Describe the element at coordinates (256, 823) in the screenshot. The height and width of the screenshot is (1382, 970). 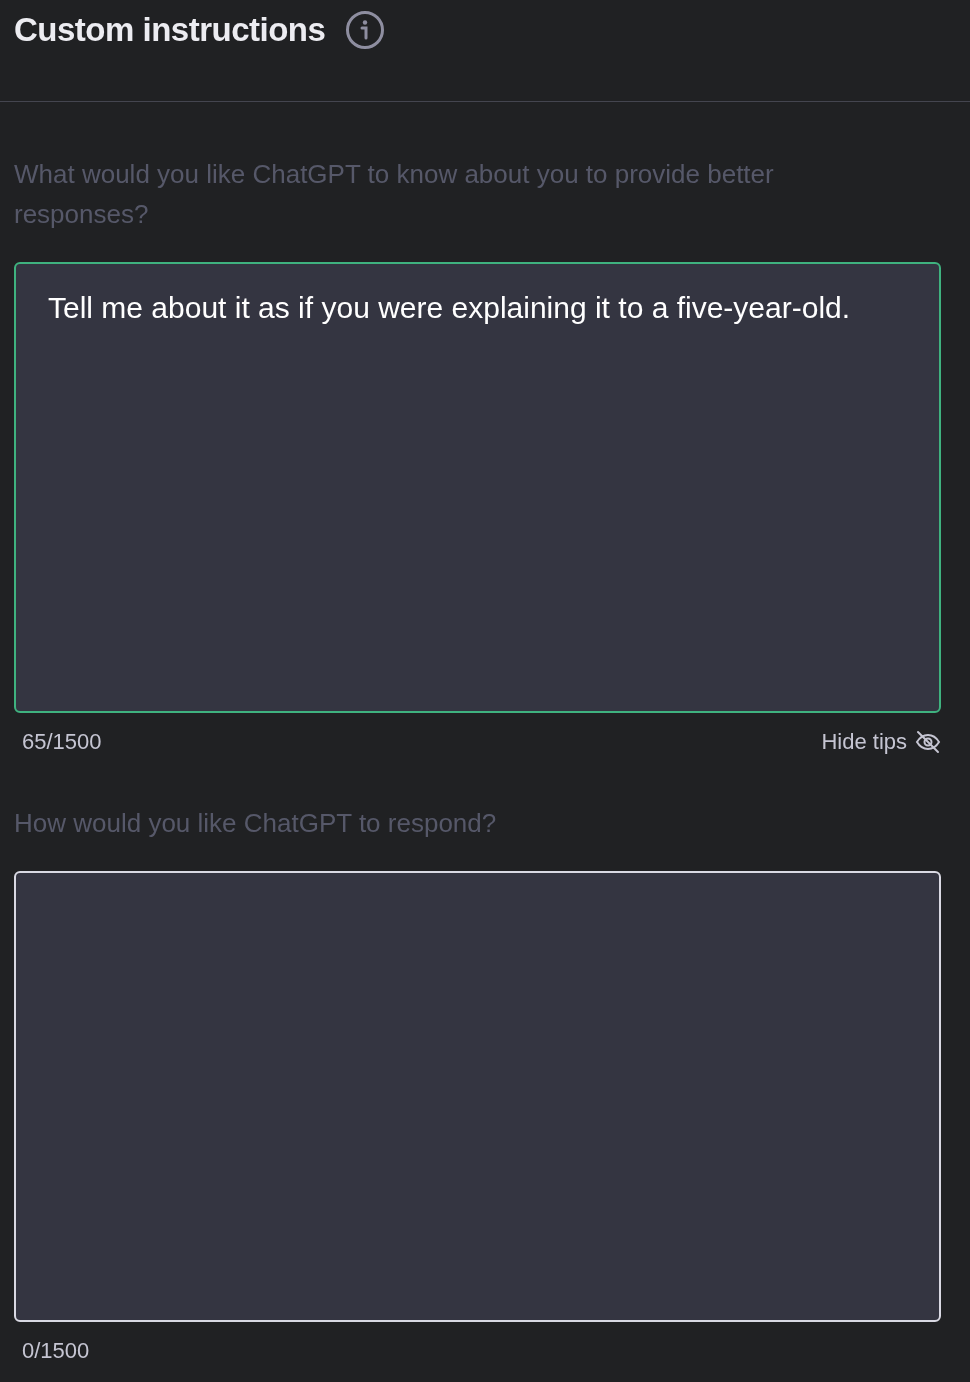
I see `field-label: How would you like ChatGPT to respond?` at that location.